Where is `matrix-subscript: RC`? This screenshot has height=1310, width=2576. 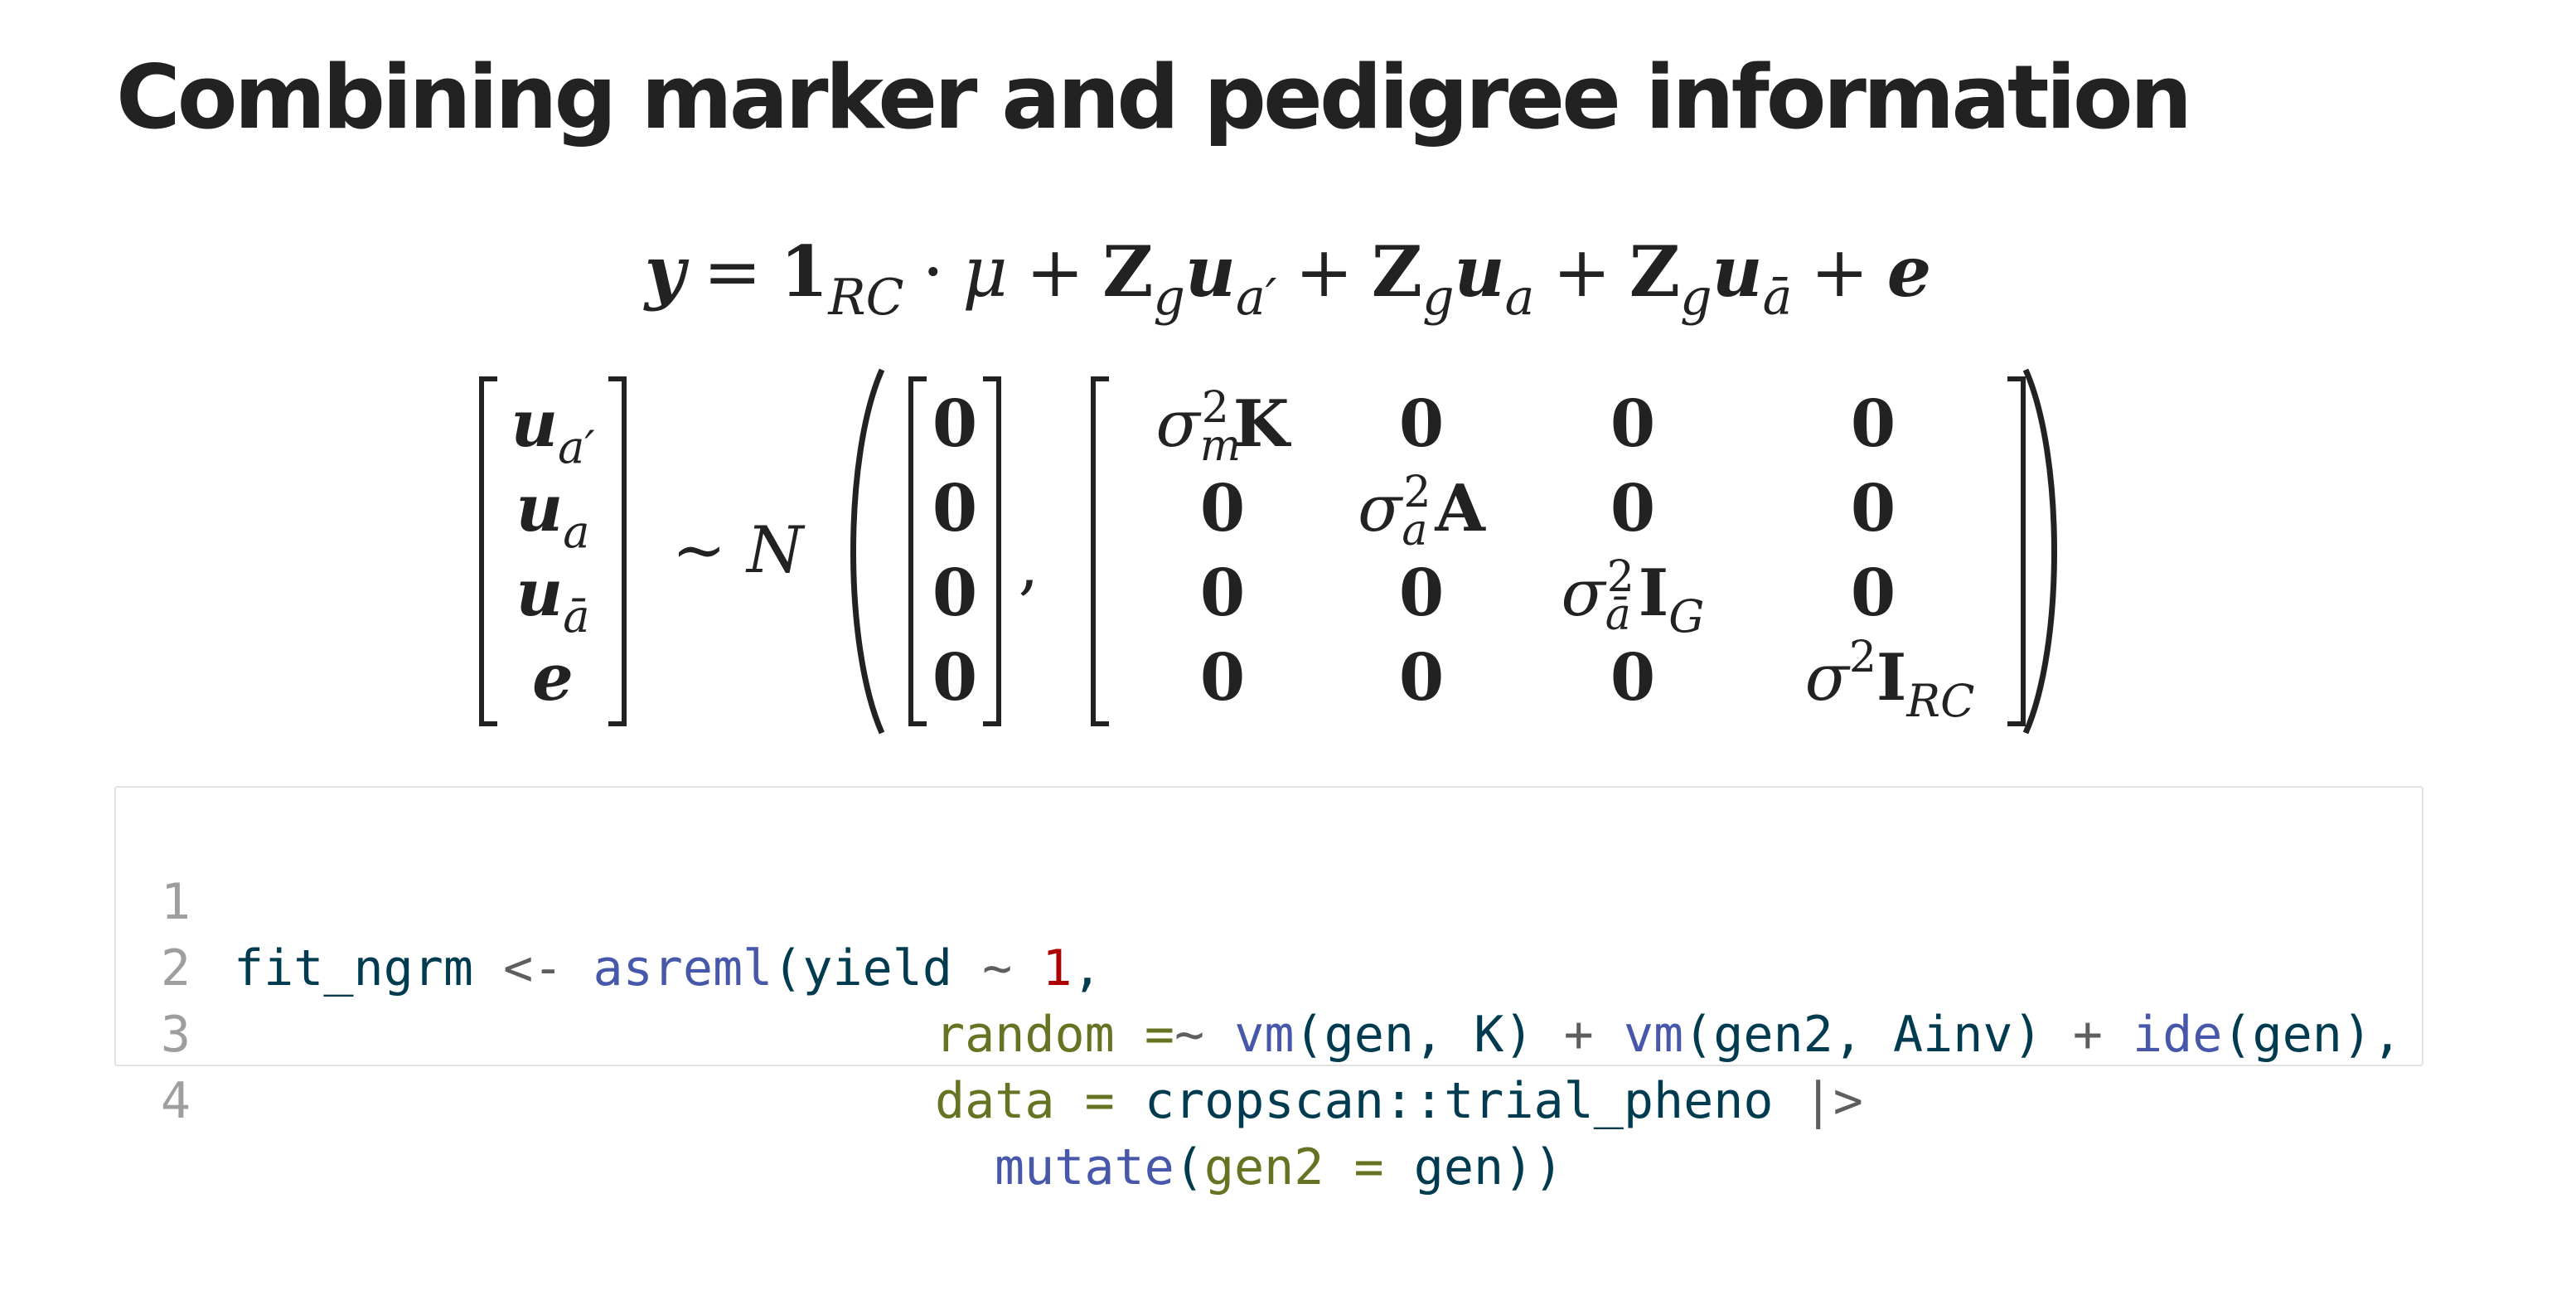 matrix-subscript: RC is located at coordinates (1941, 701).